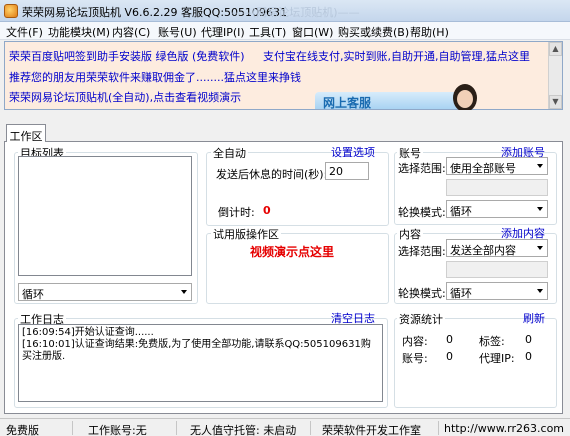 This screenshot has width=570, height=436. I want to click on content-range-select: 发送全部内容, so click(497, 248).